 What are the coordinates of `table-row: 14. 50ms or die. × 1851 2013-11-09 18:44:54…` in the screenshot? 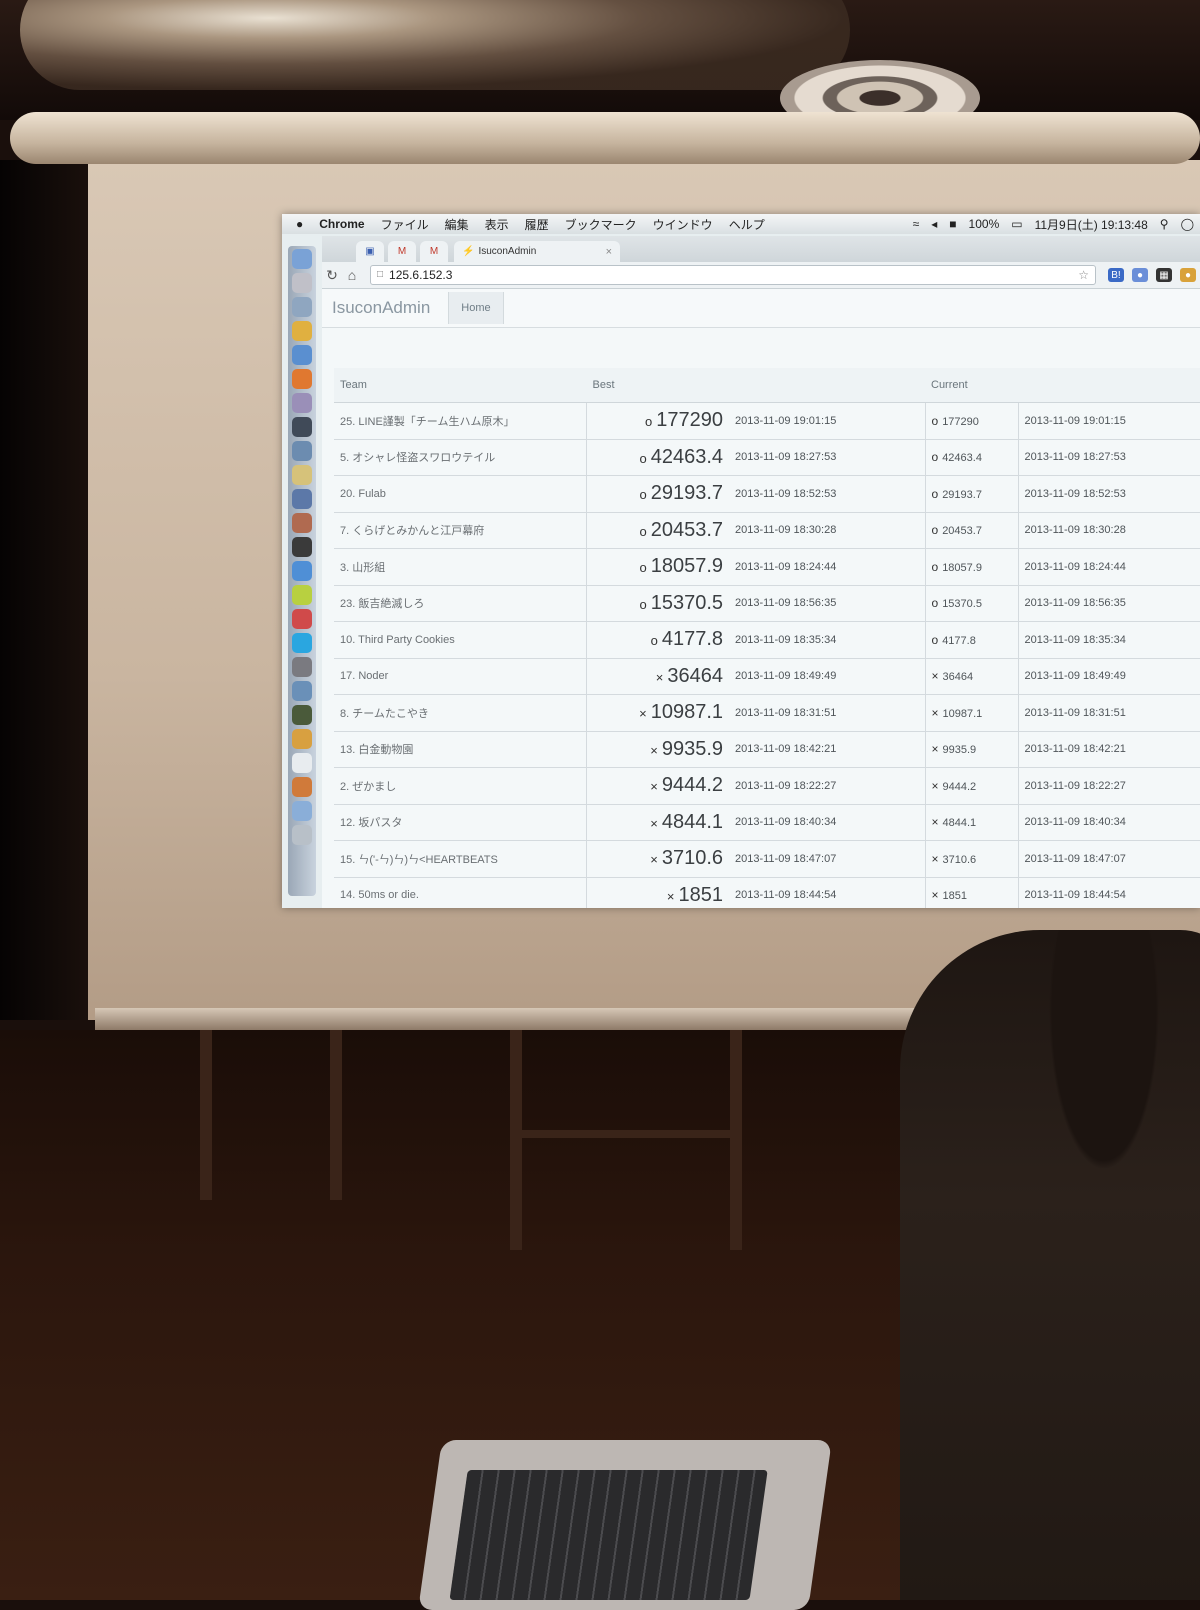 It's located at (767, 892).